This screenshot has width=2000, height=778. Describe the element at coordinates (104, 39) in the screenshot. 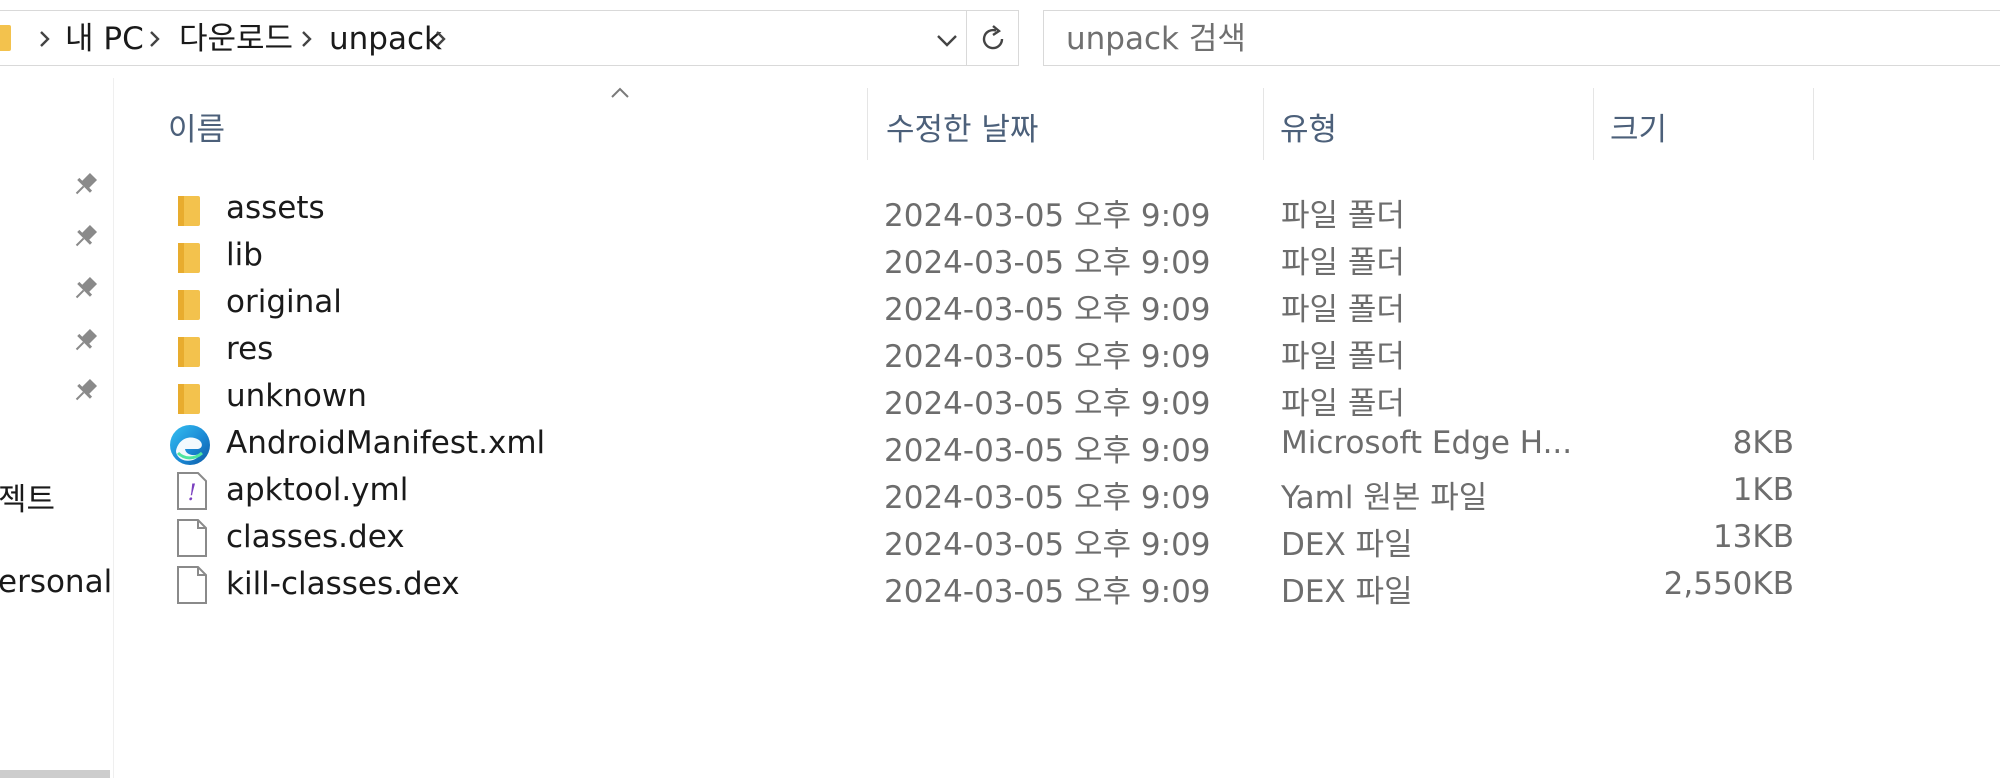

I see `breadcrumb-this-pc: 내 PC` at that location.